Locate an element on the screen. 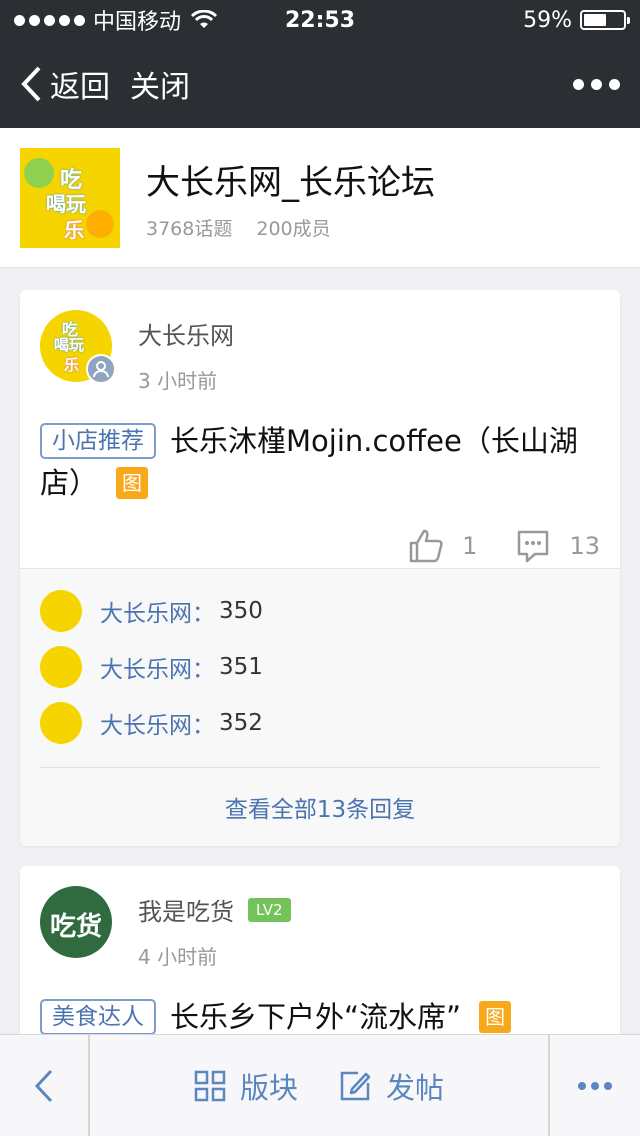 The height and width of the screenshot is (1136, 640). forum-stats: 3768话题 200成员 is located at coordinates (290, 227).